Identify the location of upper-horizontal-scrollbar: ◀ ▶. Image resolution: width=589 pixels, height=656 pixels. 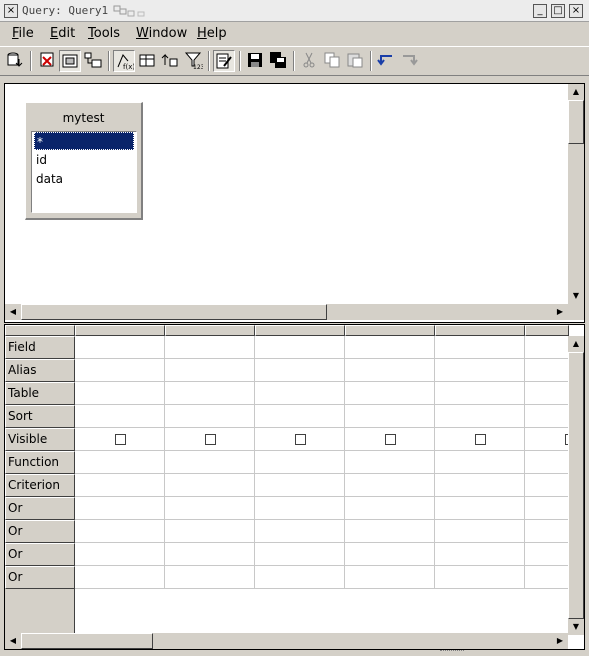
(286, 312).